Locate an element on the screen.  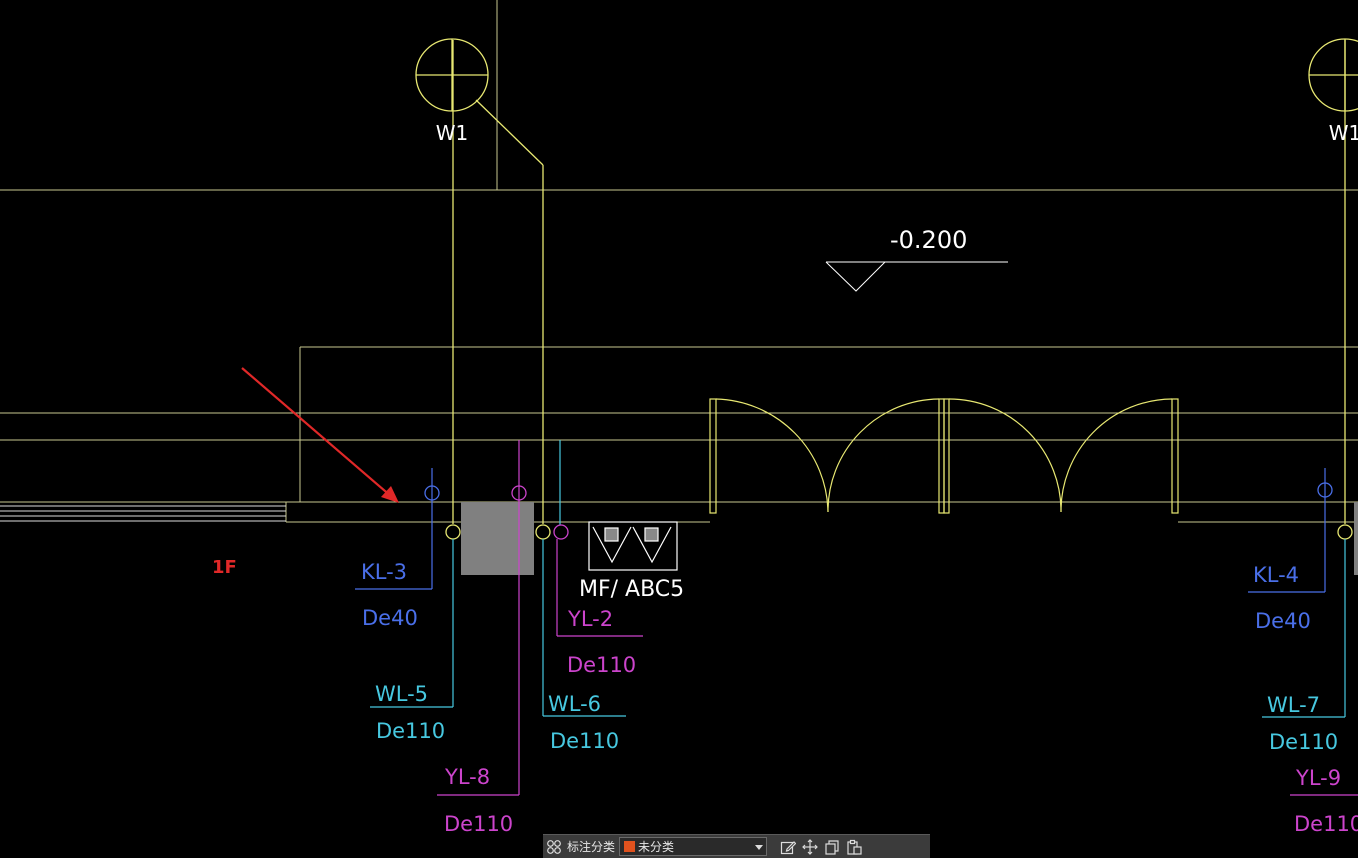
door-symbols is located at coordinates (944, 456).